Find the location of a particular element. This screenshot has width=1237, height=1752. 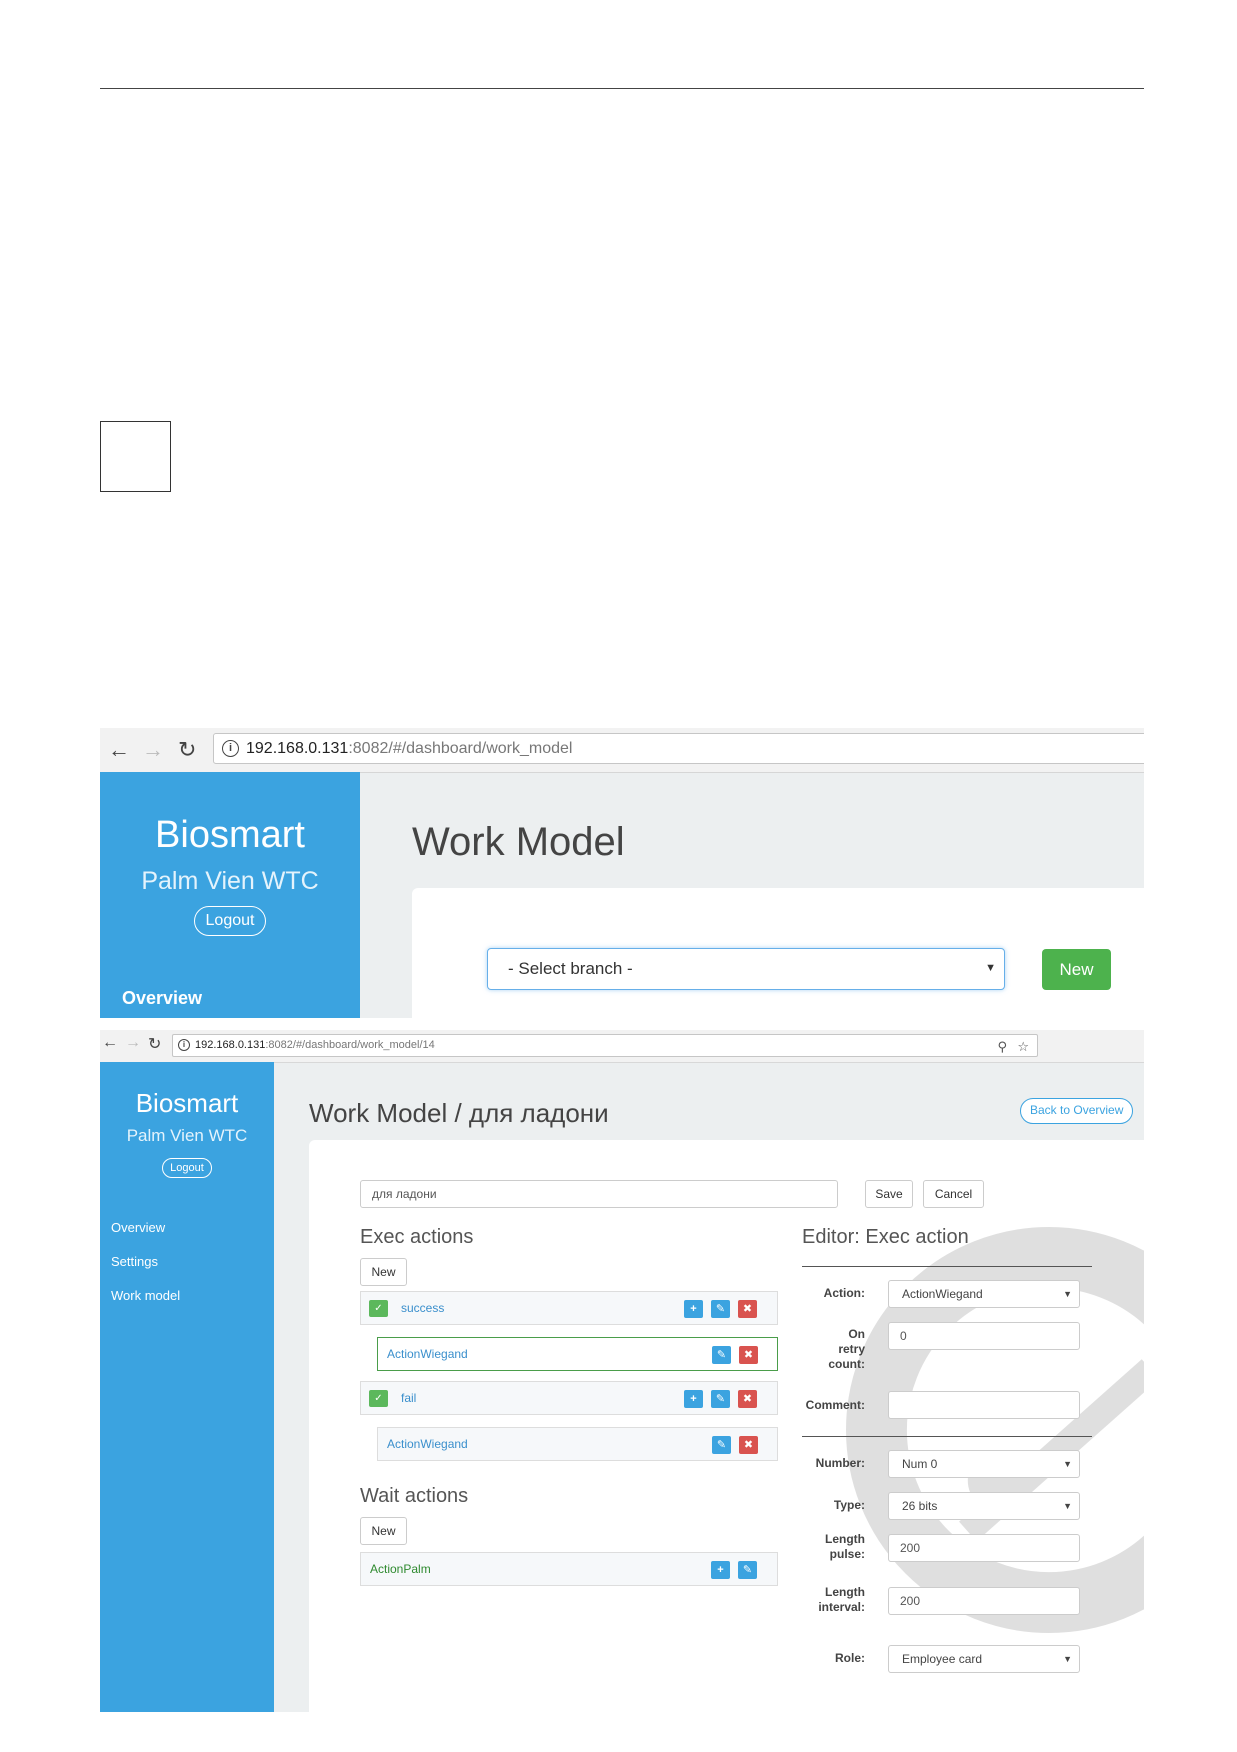

page-title: Work Model / для ладони is located at coordinates (459, 1113).